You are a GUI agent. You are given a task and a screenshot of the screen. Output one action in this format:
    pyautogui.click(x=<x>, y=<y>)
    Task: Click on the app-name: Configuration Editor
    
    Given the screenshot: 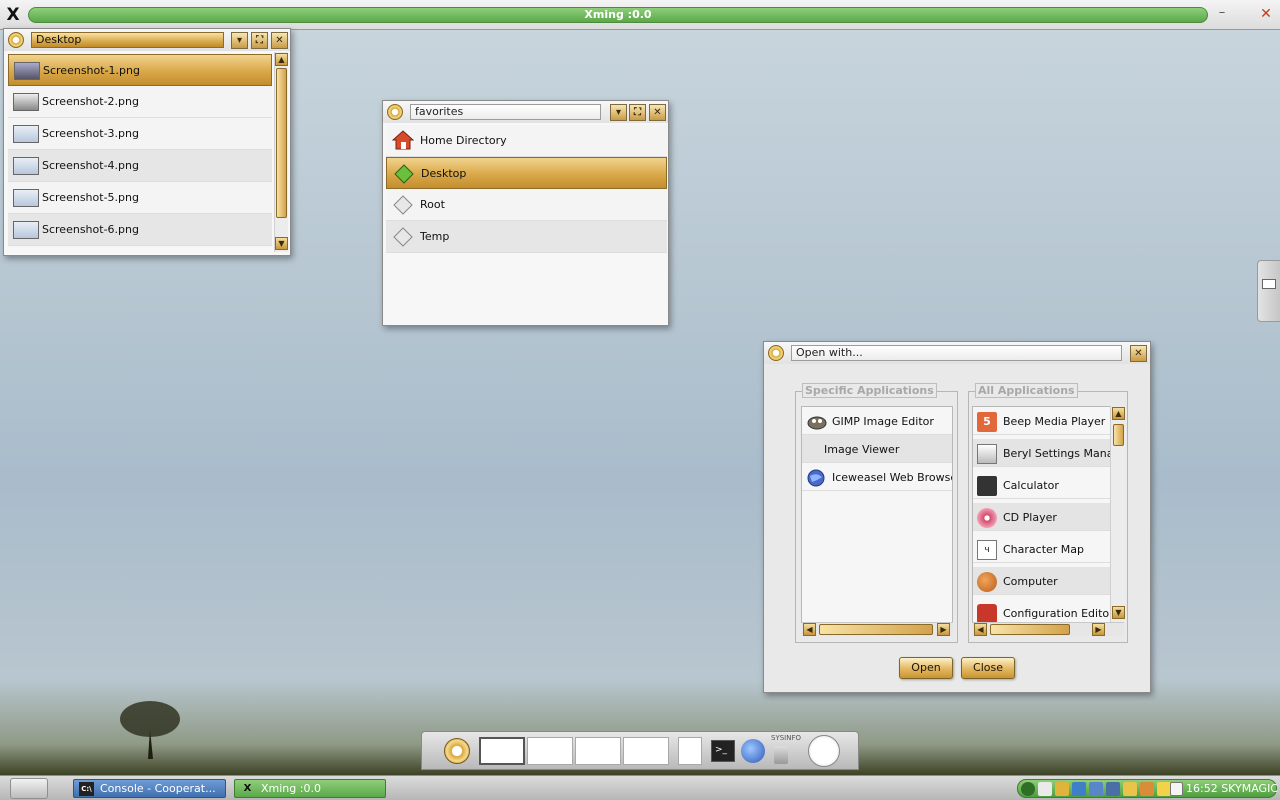 What is the action you would take?
    pyautogui.click(x=1057, y=613)
    